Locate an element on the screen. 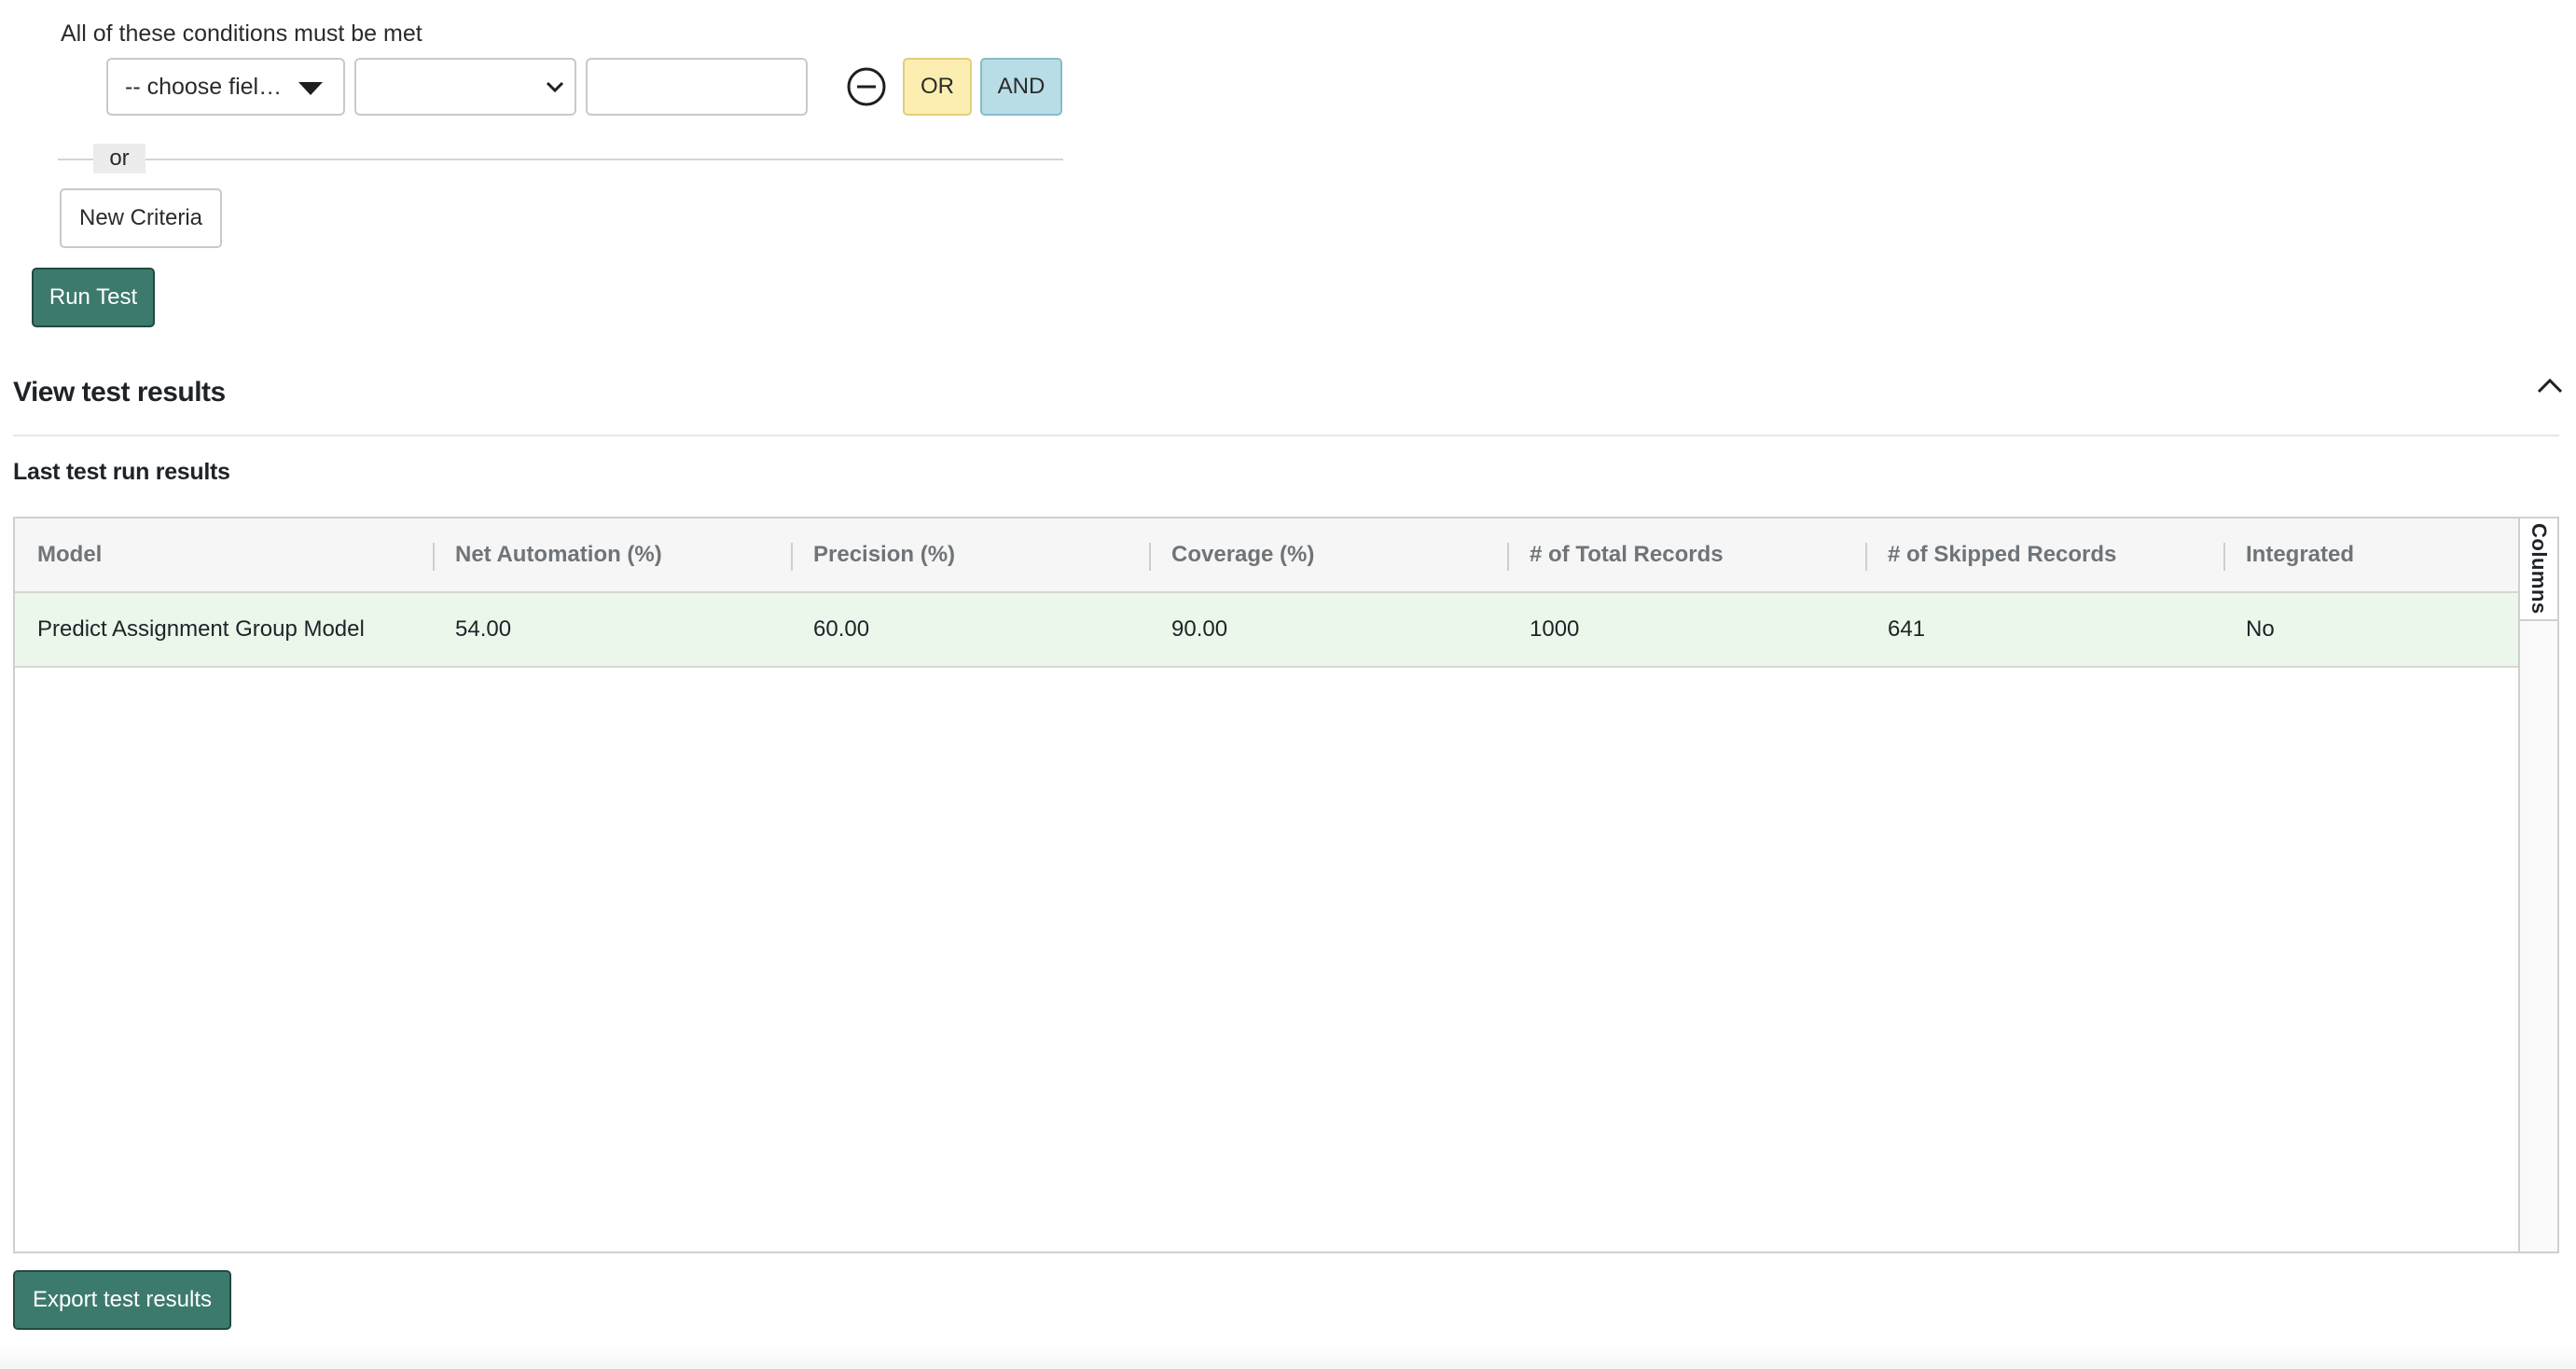  operator-select is located at coordinates (465, 87).